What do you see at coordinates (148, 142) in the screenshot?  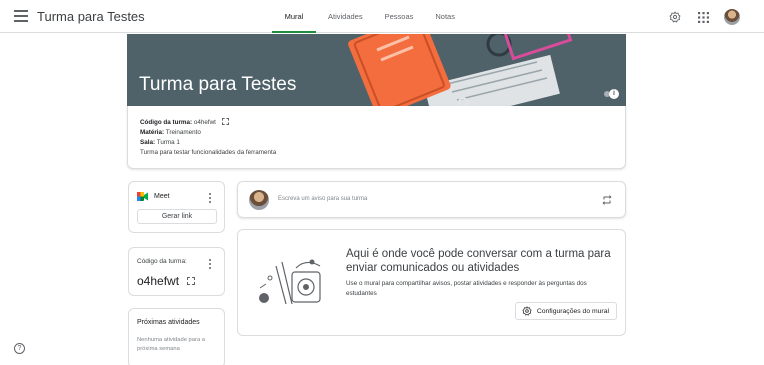 I see `room-label: Sala:` at bounding box center [148, 142].